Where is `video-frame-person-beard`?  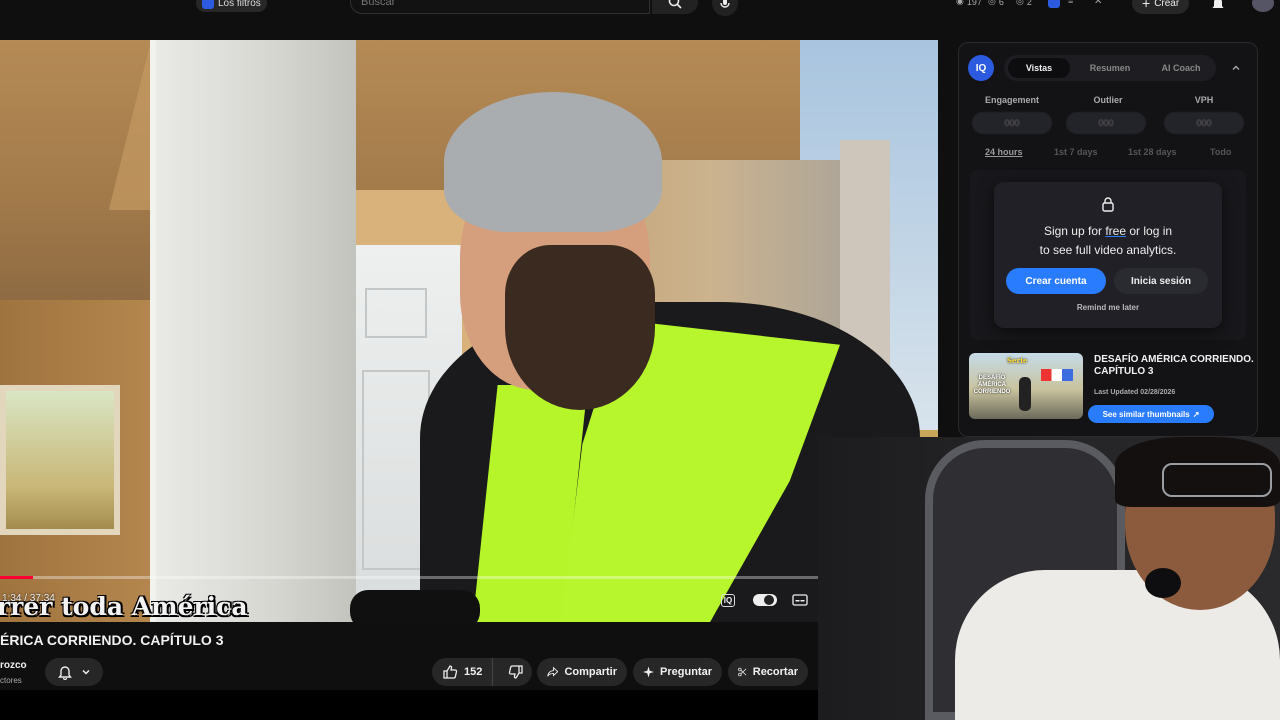
video-frame-person-beard is located at coordinates (580, 327).